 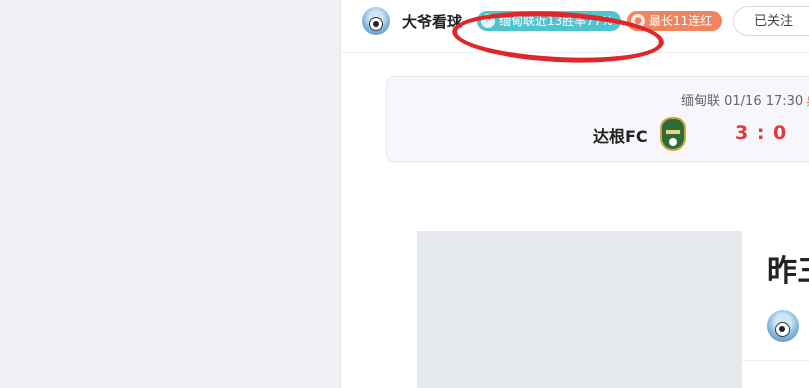 What do you see at coordinates (597, 119) in the screenshot?
I see `match-card: 缅甸联 01/16 17:30桌 达根FC 3 : 0` at bounding box center [597, 119].